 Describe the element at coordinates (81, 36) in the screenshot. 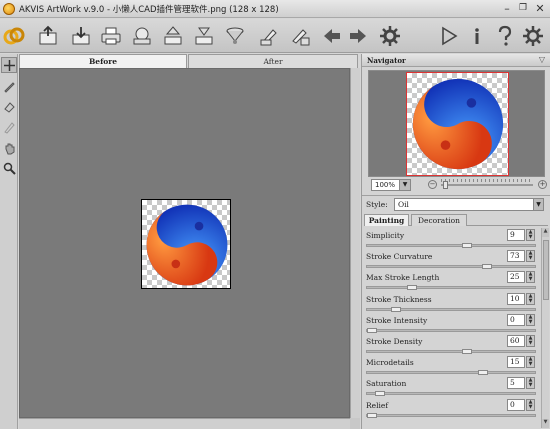

I see `save-icon` at that location.